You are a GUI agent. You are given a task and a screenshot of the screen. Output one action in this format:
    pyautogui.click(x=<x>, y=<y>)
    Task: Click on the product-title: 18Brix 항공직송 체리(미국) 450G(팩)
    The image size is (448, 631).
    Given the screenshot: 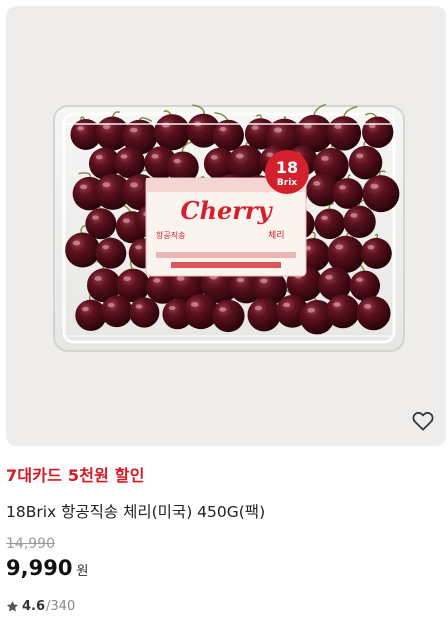 What is the action you would take?
    pyautogui.click(x=135, y=511)
    